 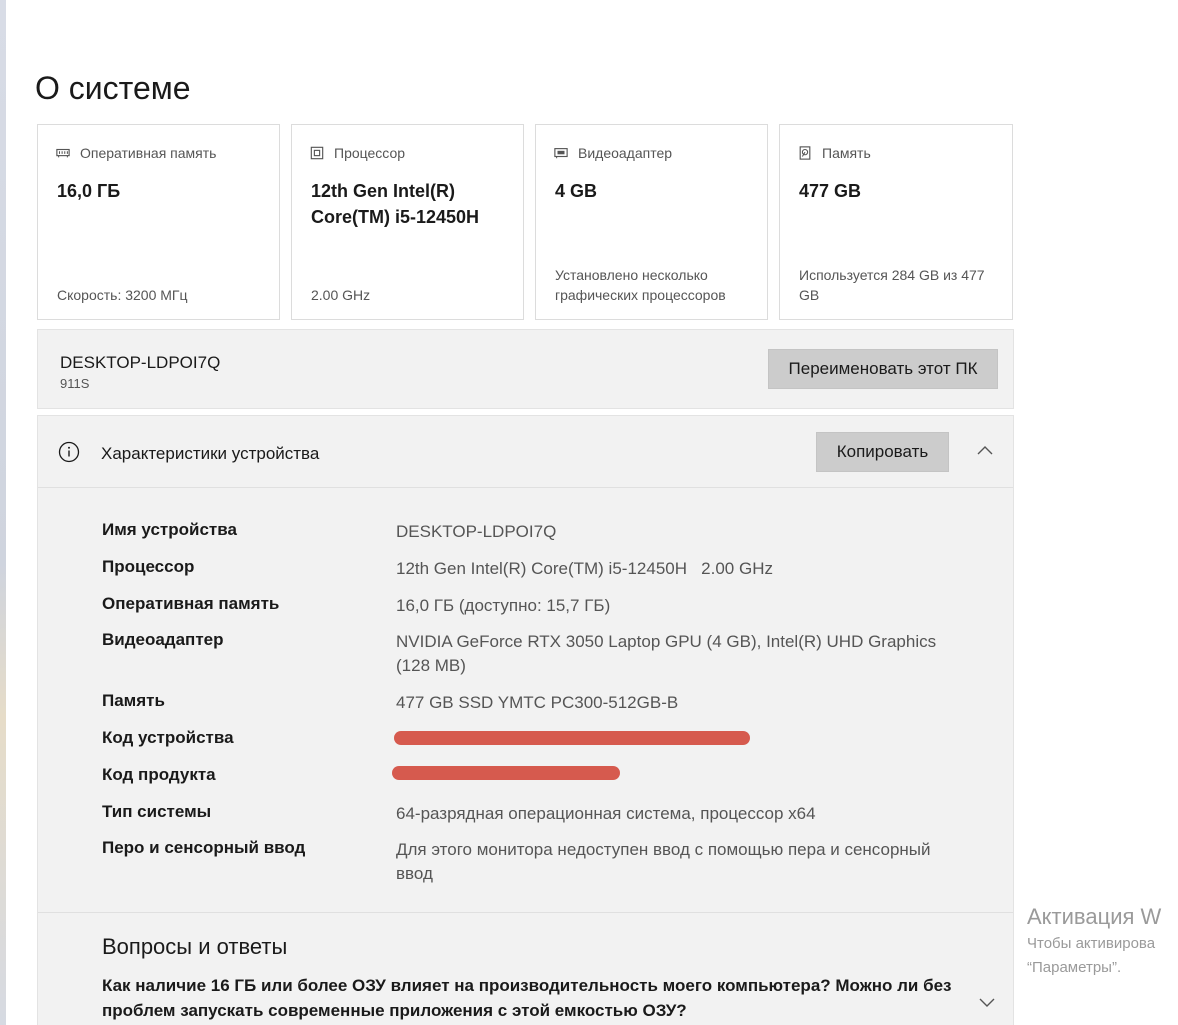 I want to click on rename-pc-button: Переименовать этот ПК, so click(x=883, y=369).